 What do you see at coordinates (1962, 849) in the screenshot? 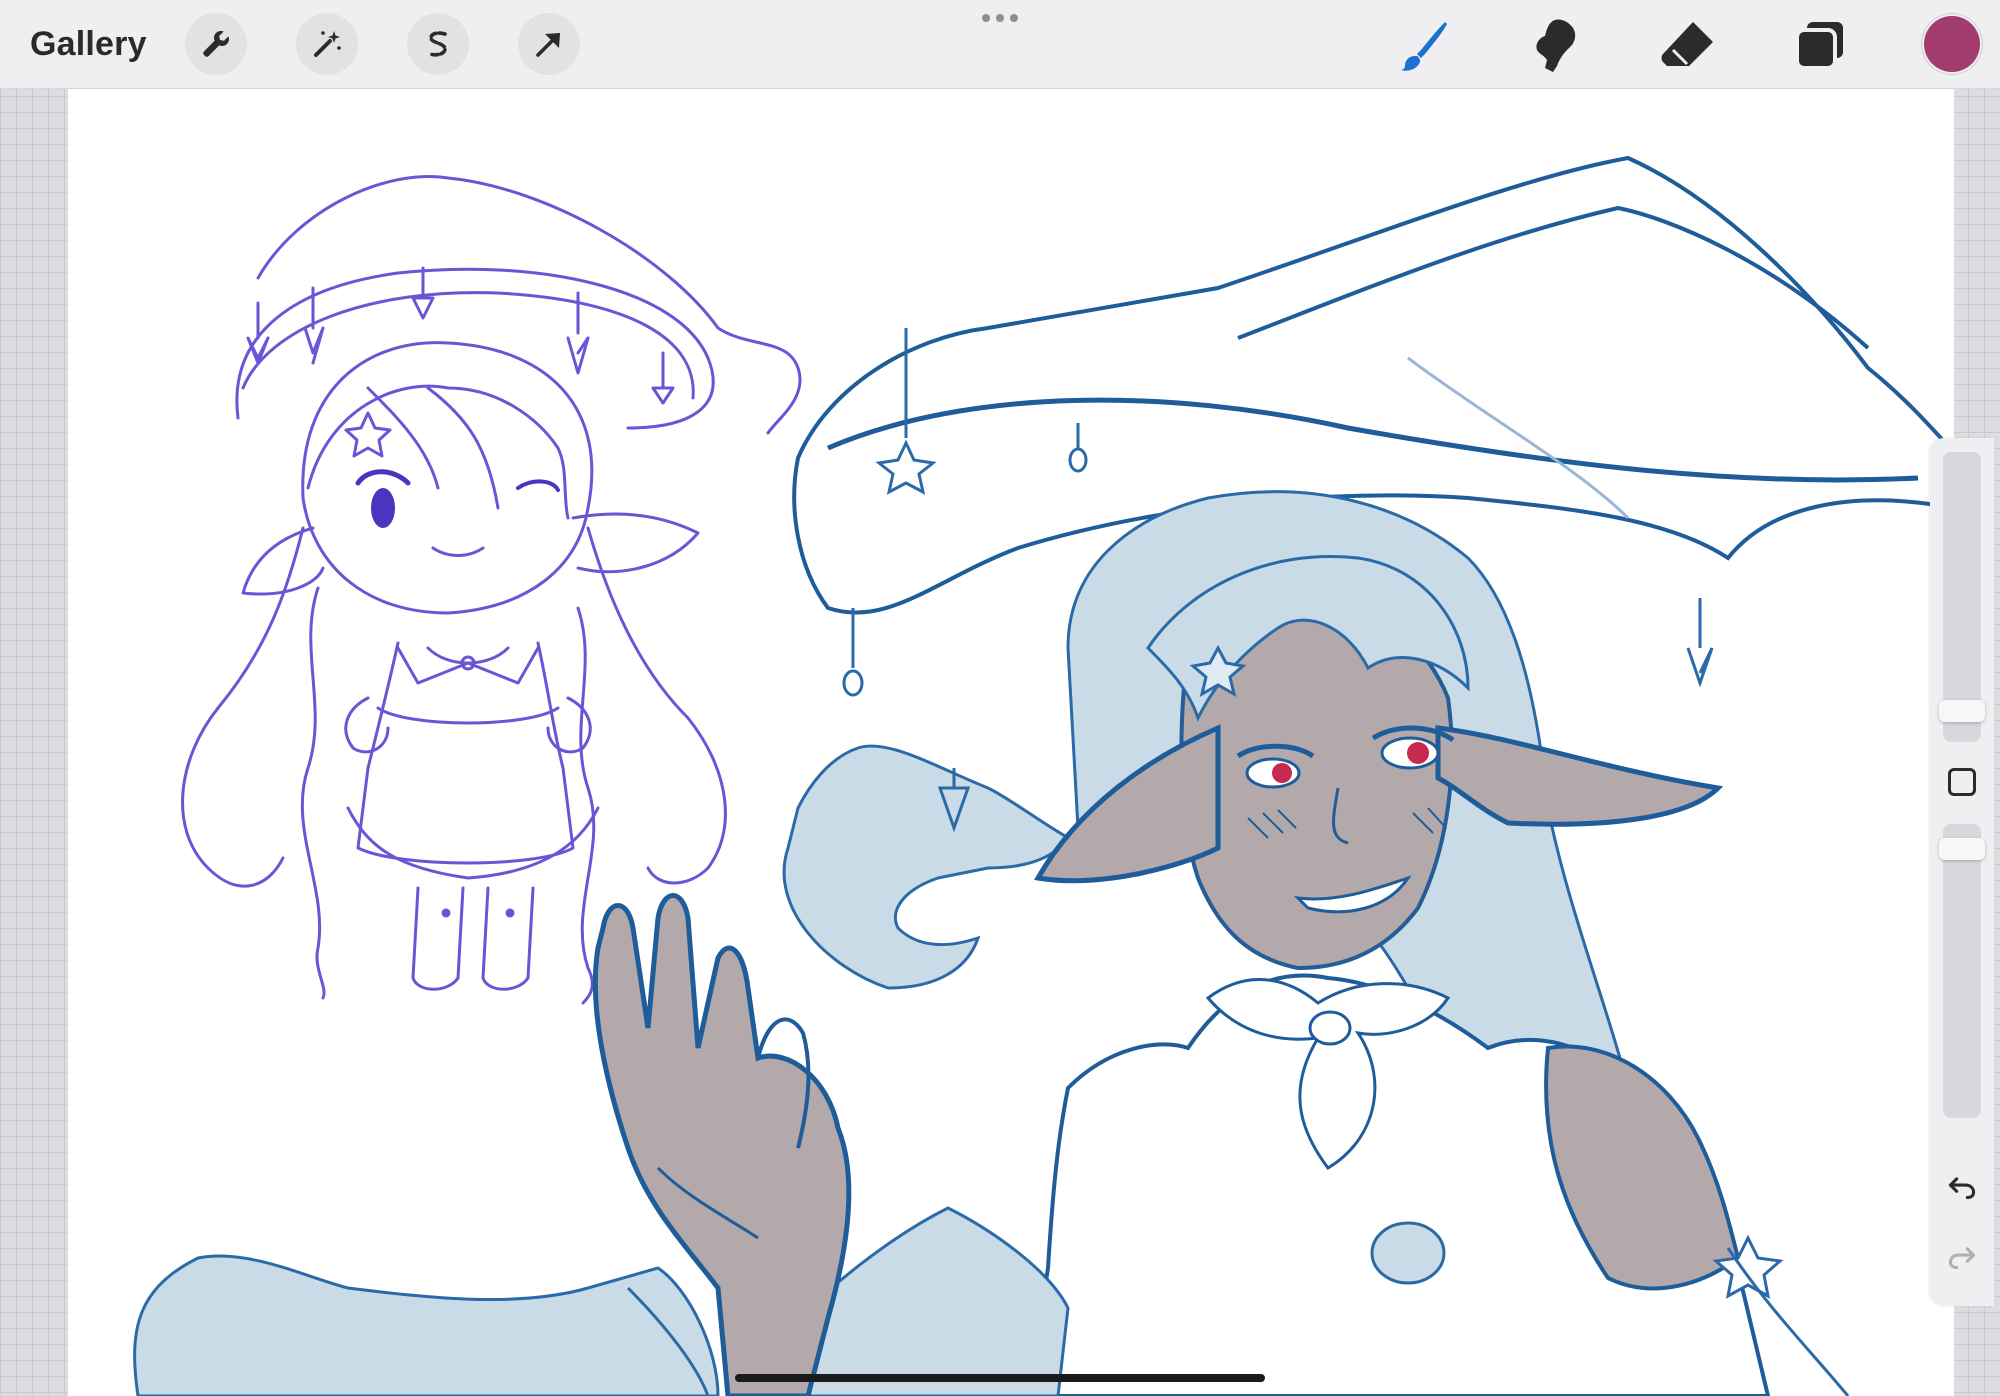
I see `opacity-thumb` at bounding box center [1962, 849].